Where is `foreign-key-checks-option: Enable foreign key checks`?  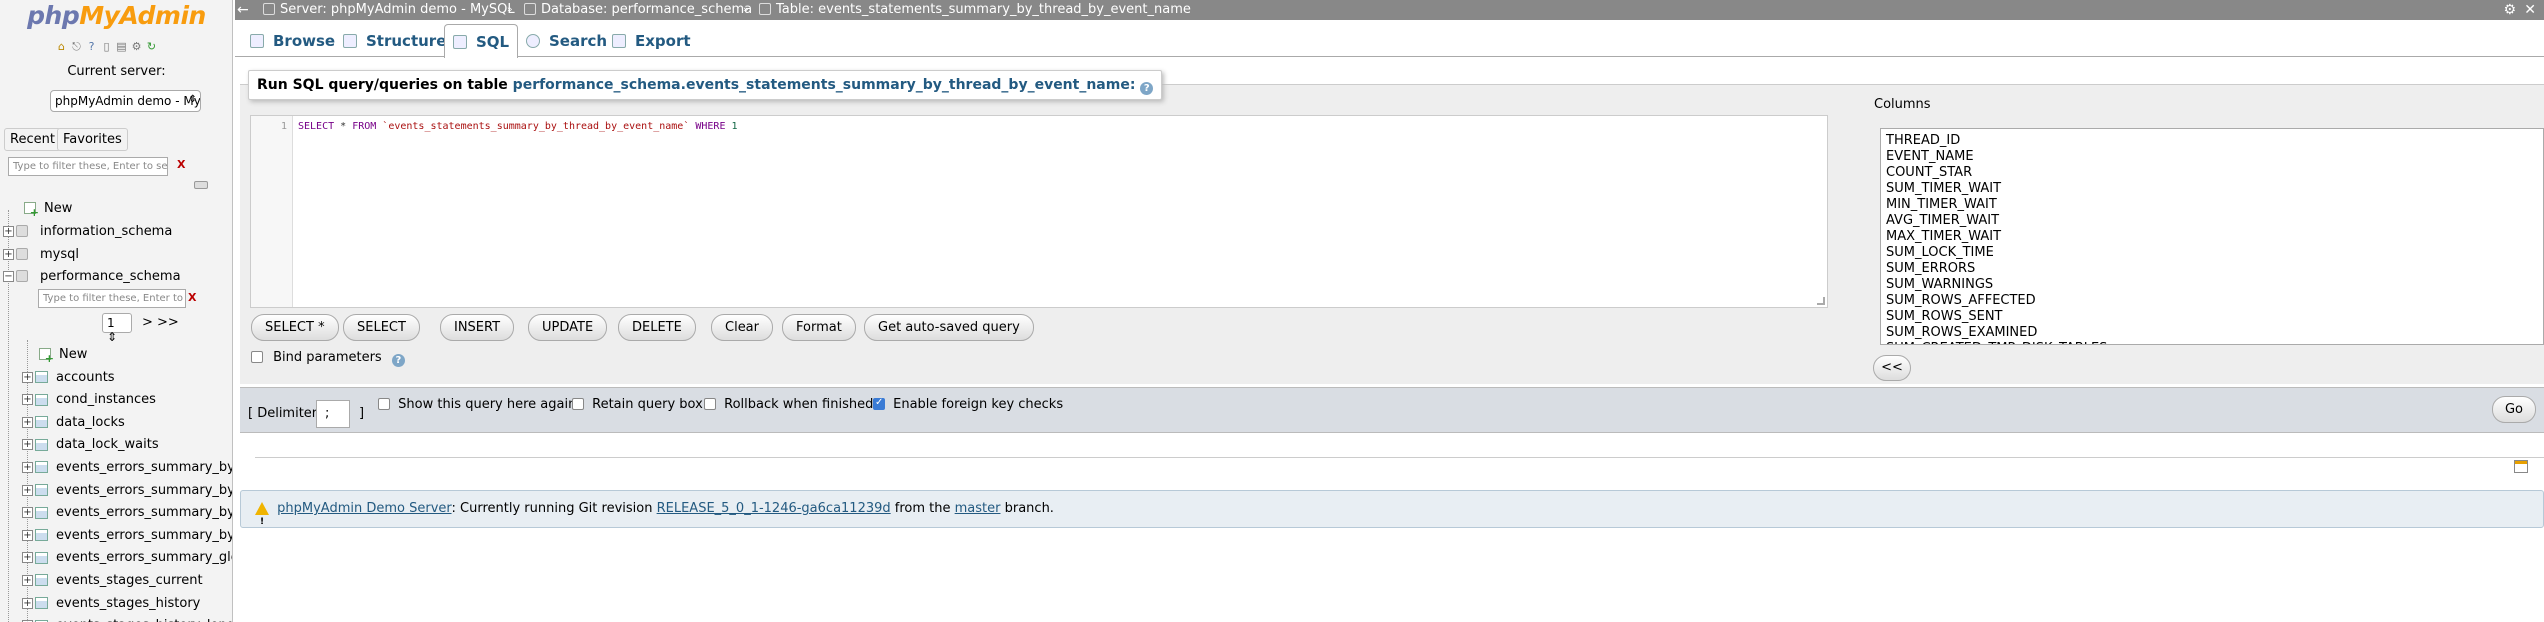 foreign-key-checks-option: Enable foreign key checks is located at coordinates (968, 404).